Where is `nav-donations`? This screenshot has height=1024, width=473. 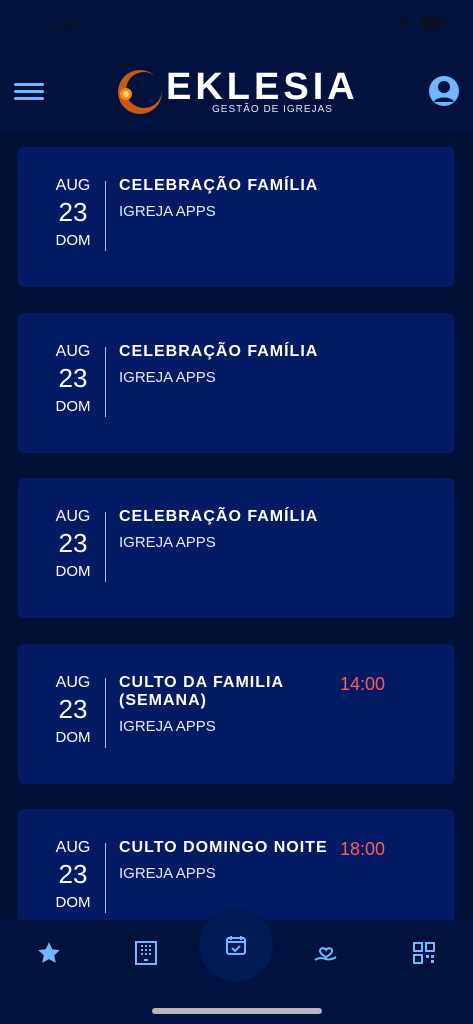 nav-donations is located at coordinates (326, 953).